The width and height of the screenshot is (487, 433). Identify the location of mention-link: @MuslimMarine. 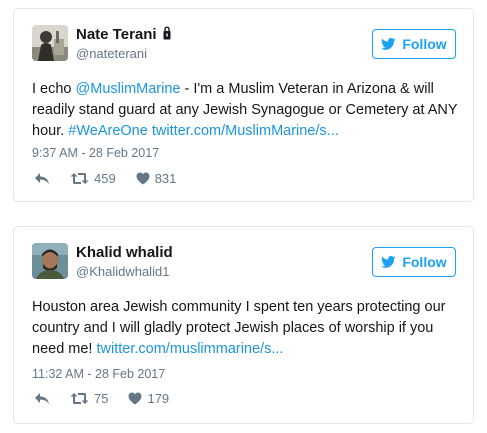
(128, 89).